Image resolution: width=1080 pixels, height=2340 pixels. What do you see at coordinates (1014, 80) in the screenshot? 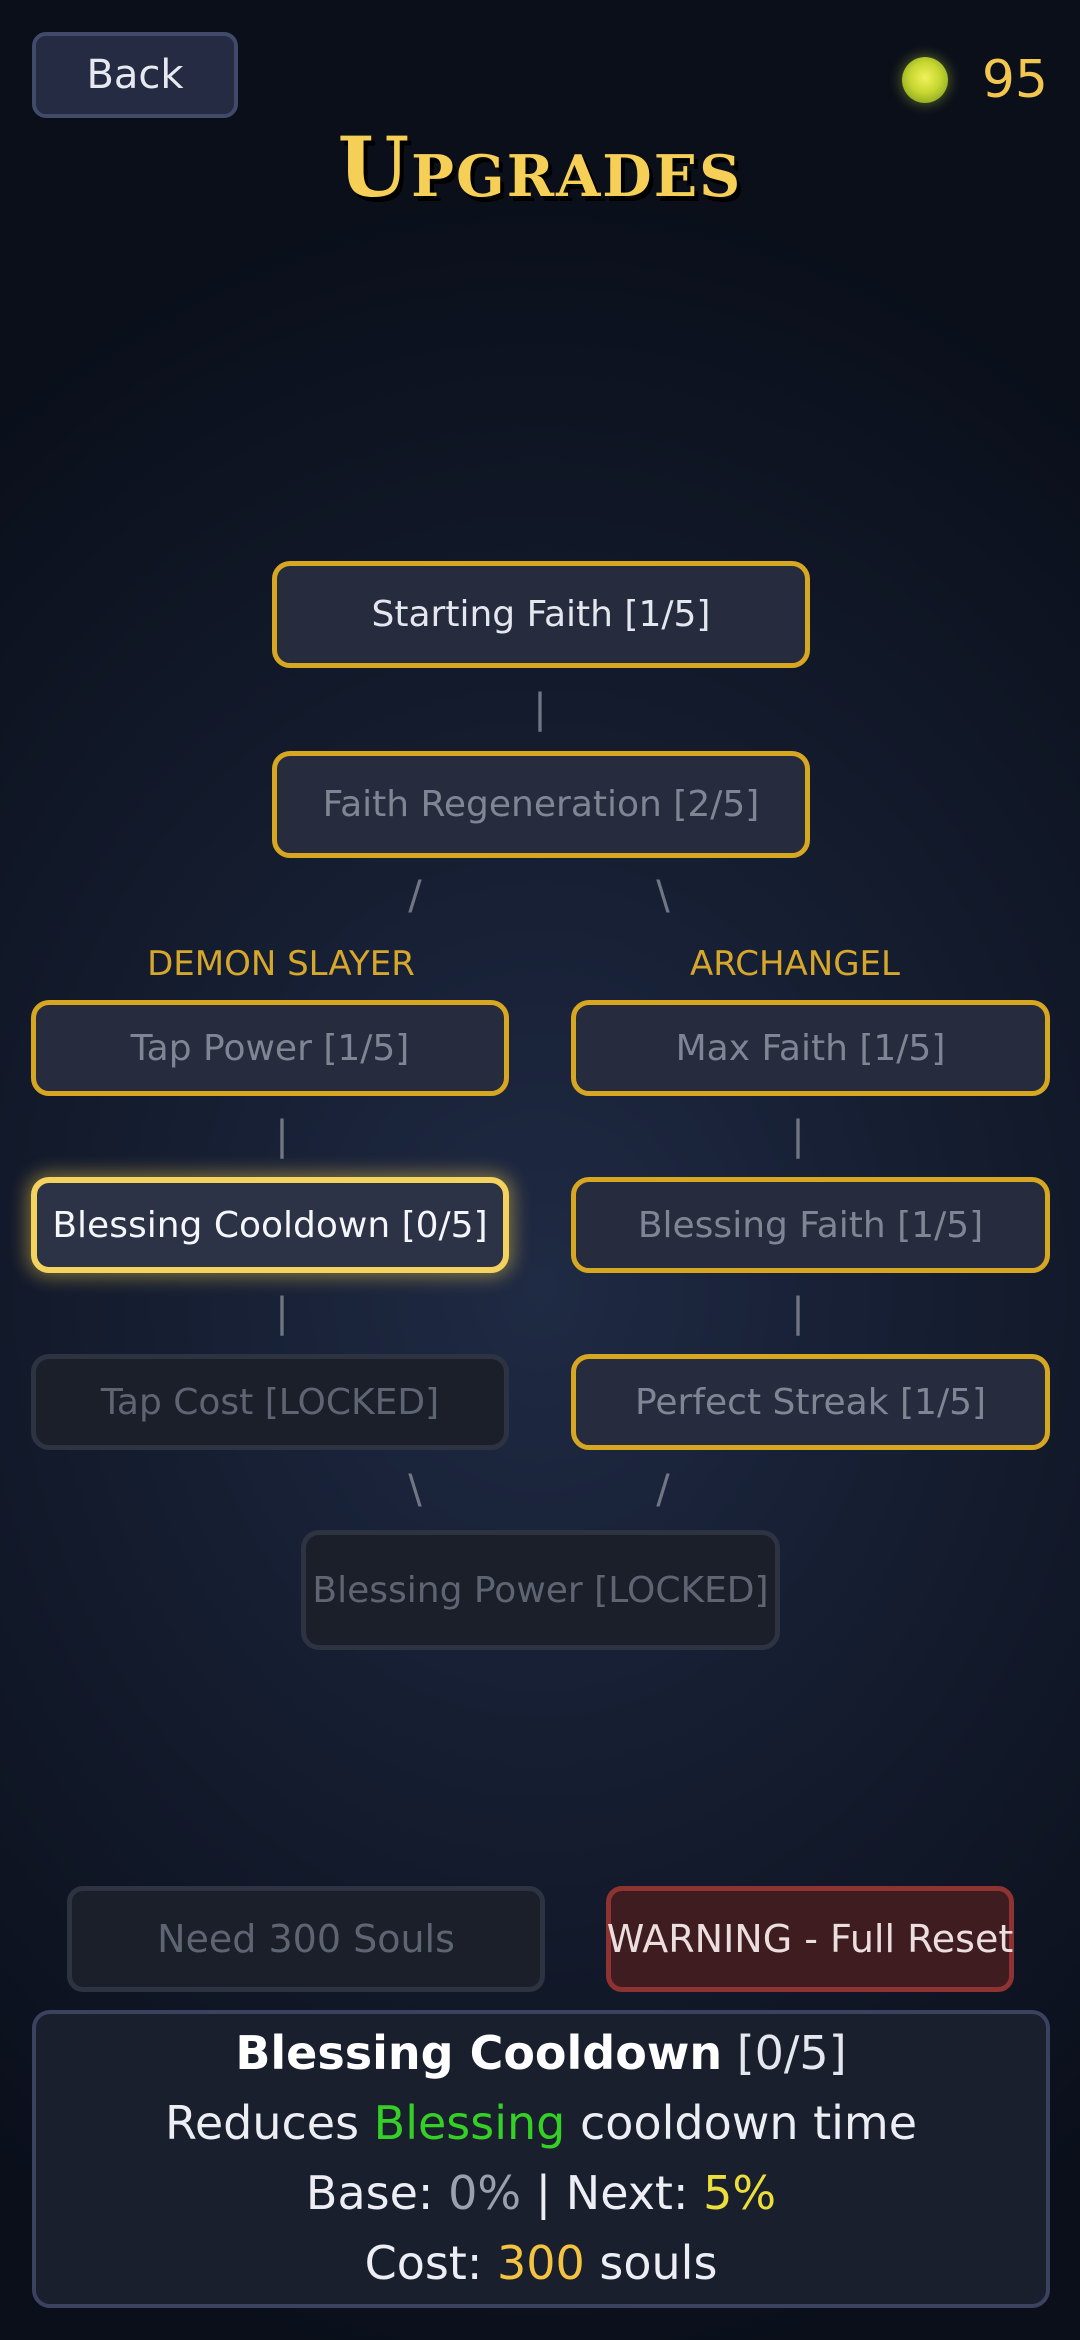
I see `currency-value: 95` at bounding box center [1014, 80].